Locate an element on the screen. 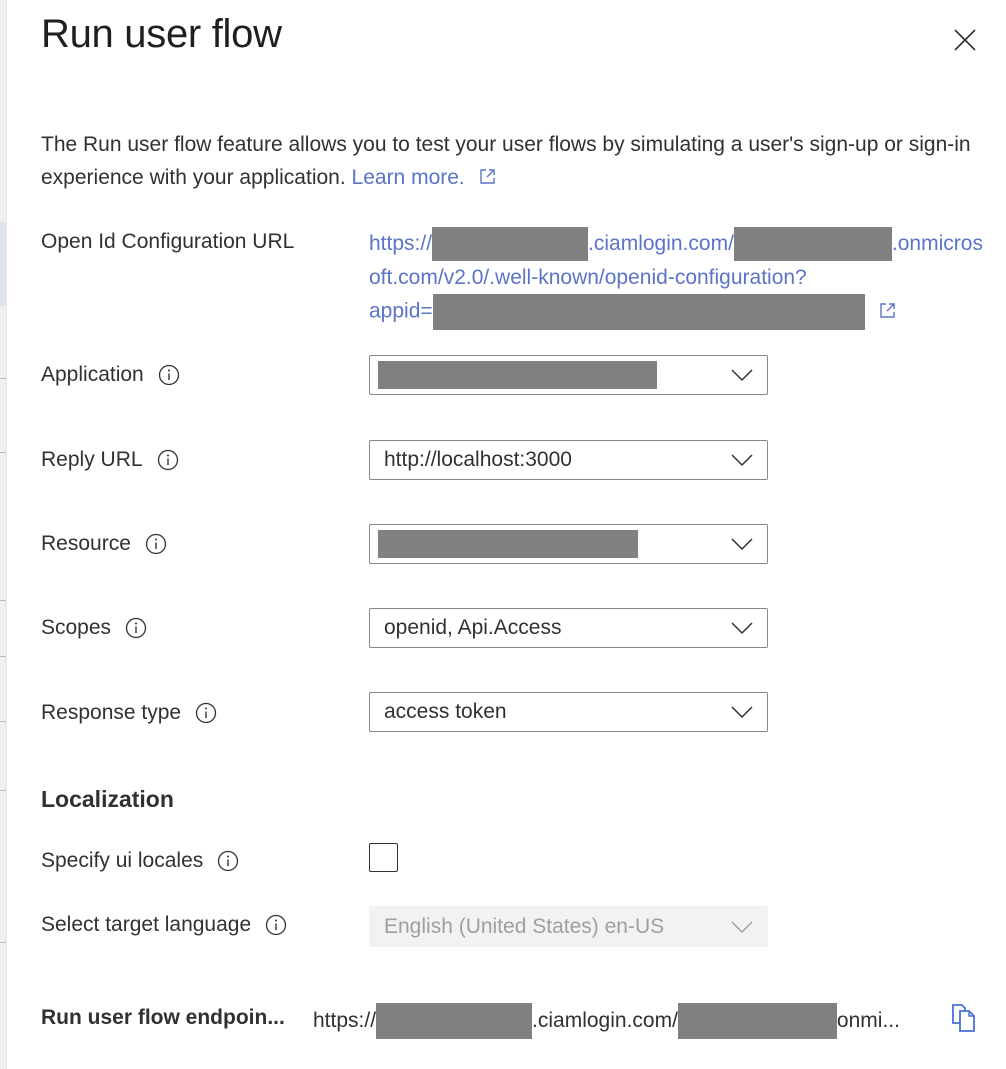  target-language-dropdown: English (United States) en-US is located at coordinates (568, 926).